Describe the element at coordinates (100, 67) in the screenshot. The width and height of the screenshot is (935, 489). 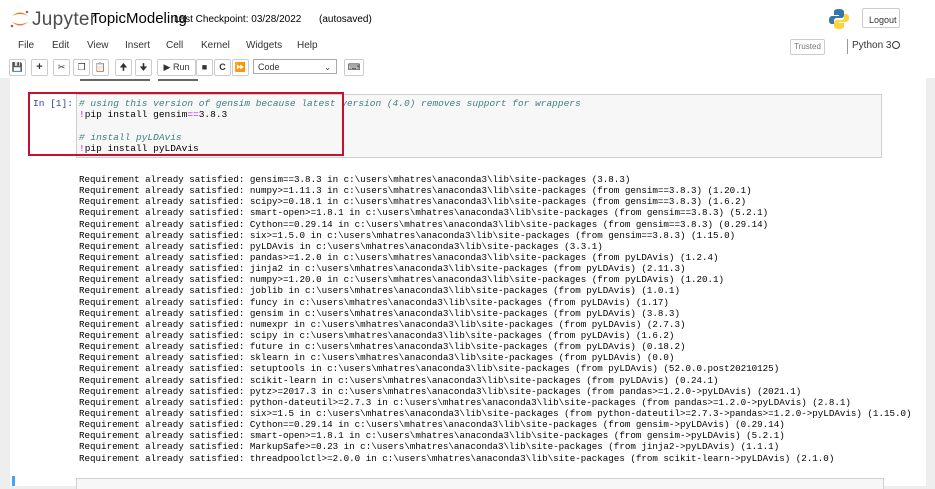
I see `paste-icon: 📋` at that location.